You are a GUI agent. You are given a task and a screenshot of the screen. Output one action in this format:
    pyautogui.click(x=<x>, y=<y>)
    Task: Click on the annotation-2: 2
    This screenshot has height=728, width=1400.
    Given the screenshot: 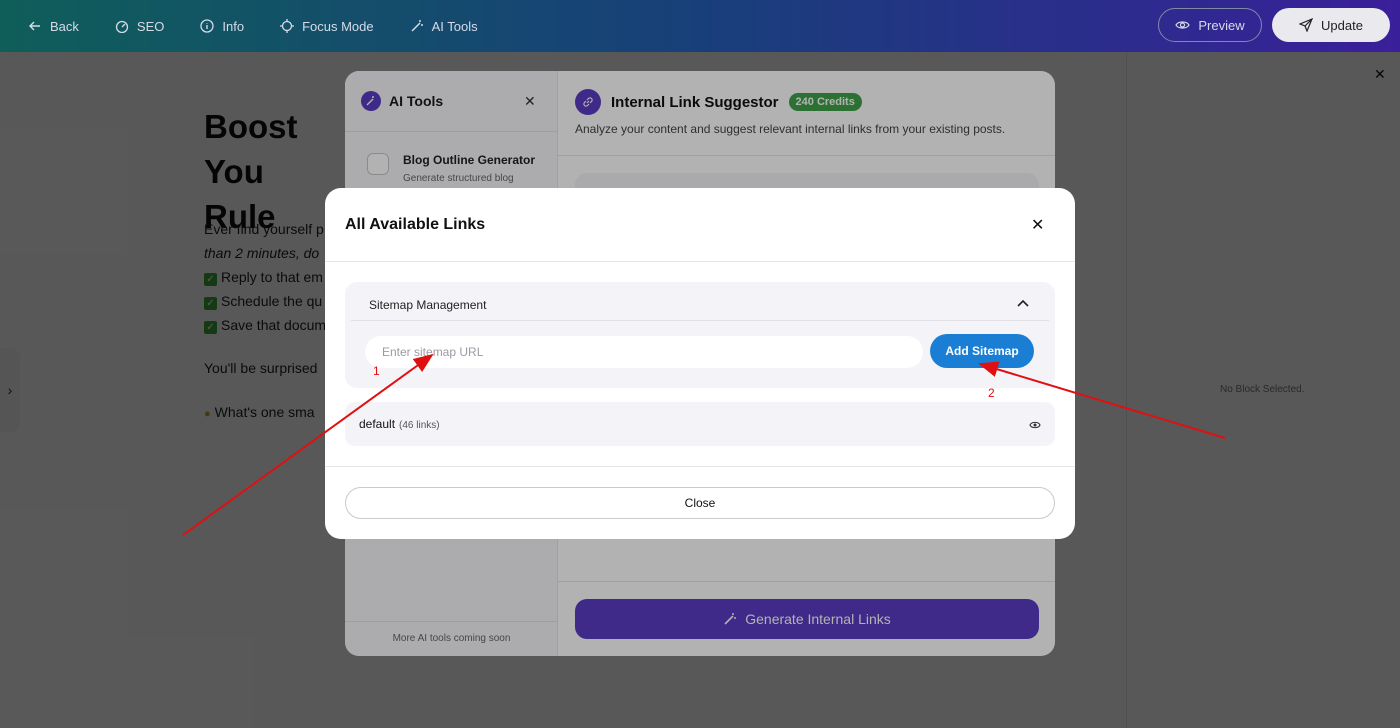 What is the action you would take?
    pyautogui.click(x=991, y=393)
    